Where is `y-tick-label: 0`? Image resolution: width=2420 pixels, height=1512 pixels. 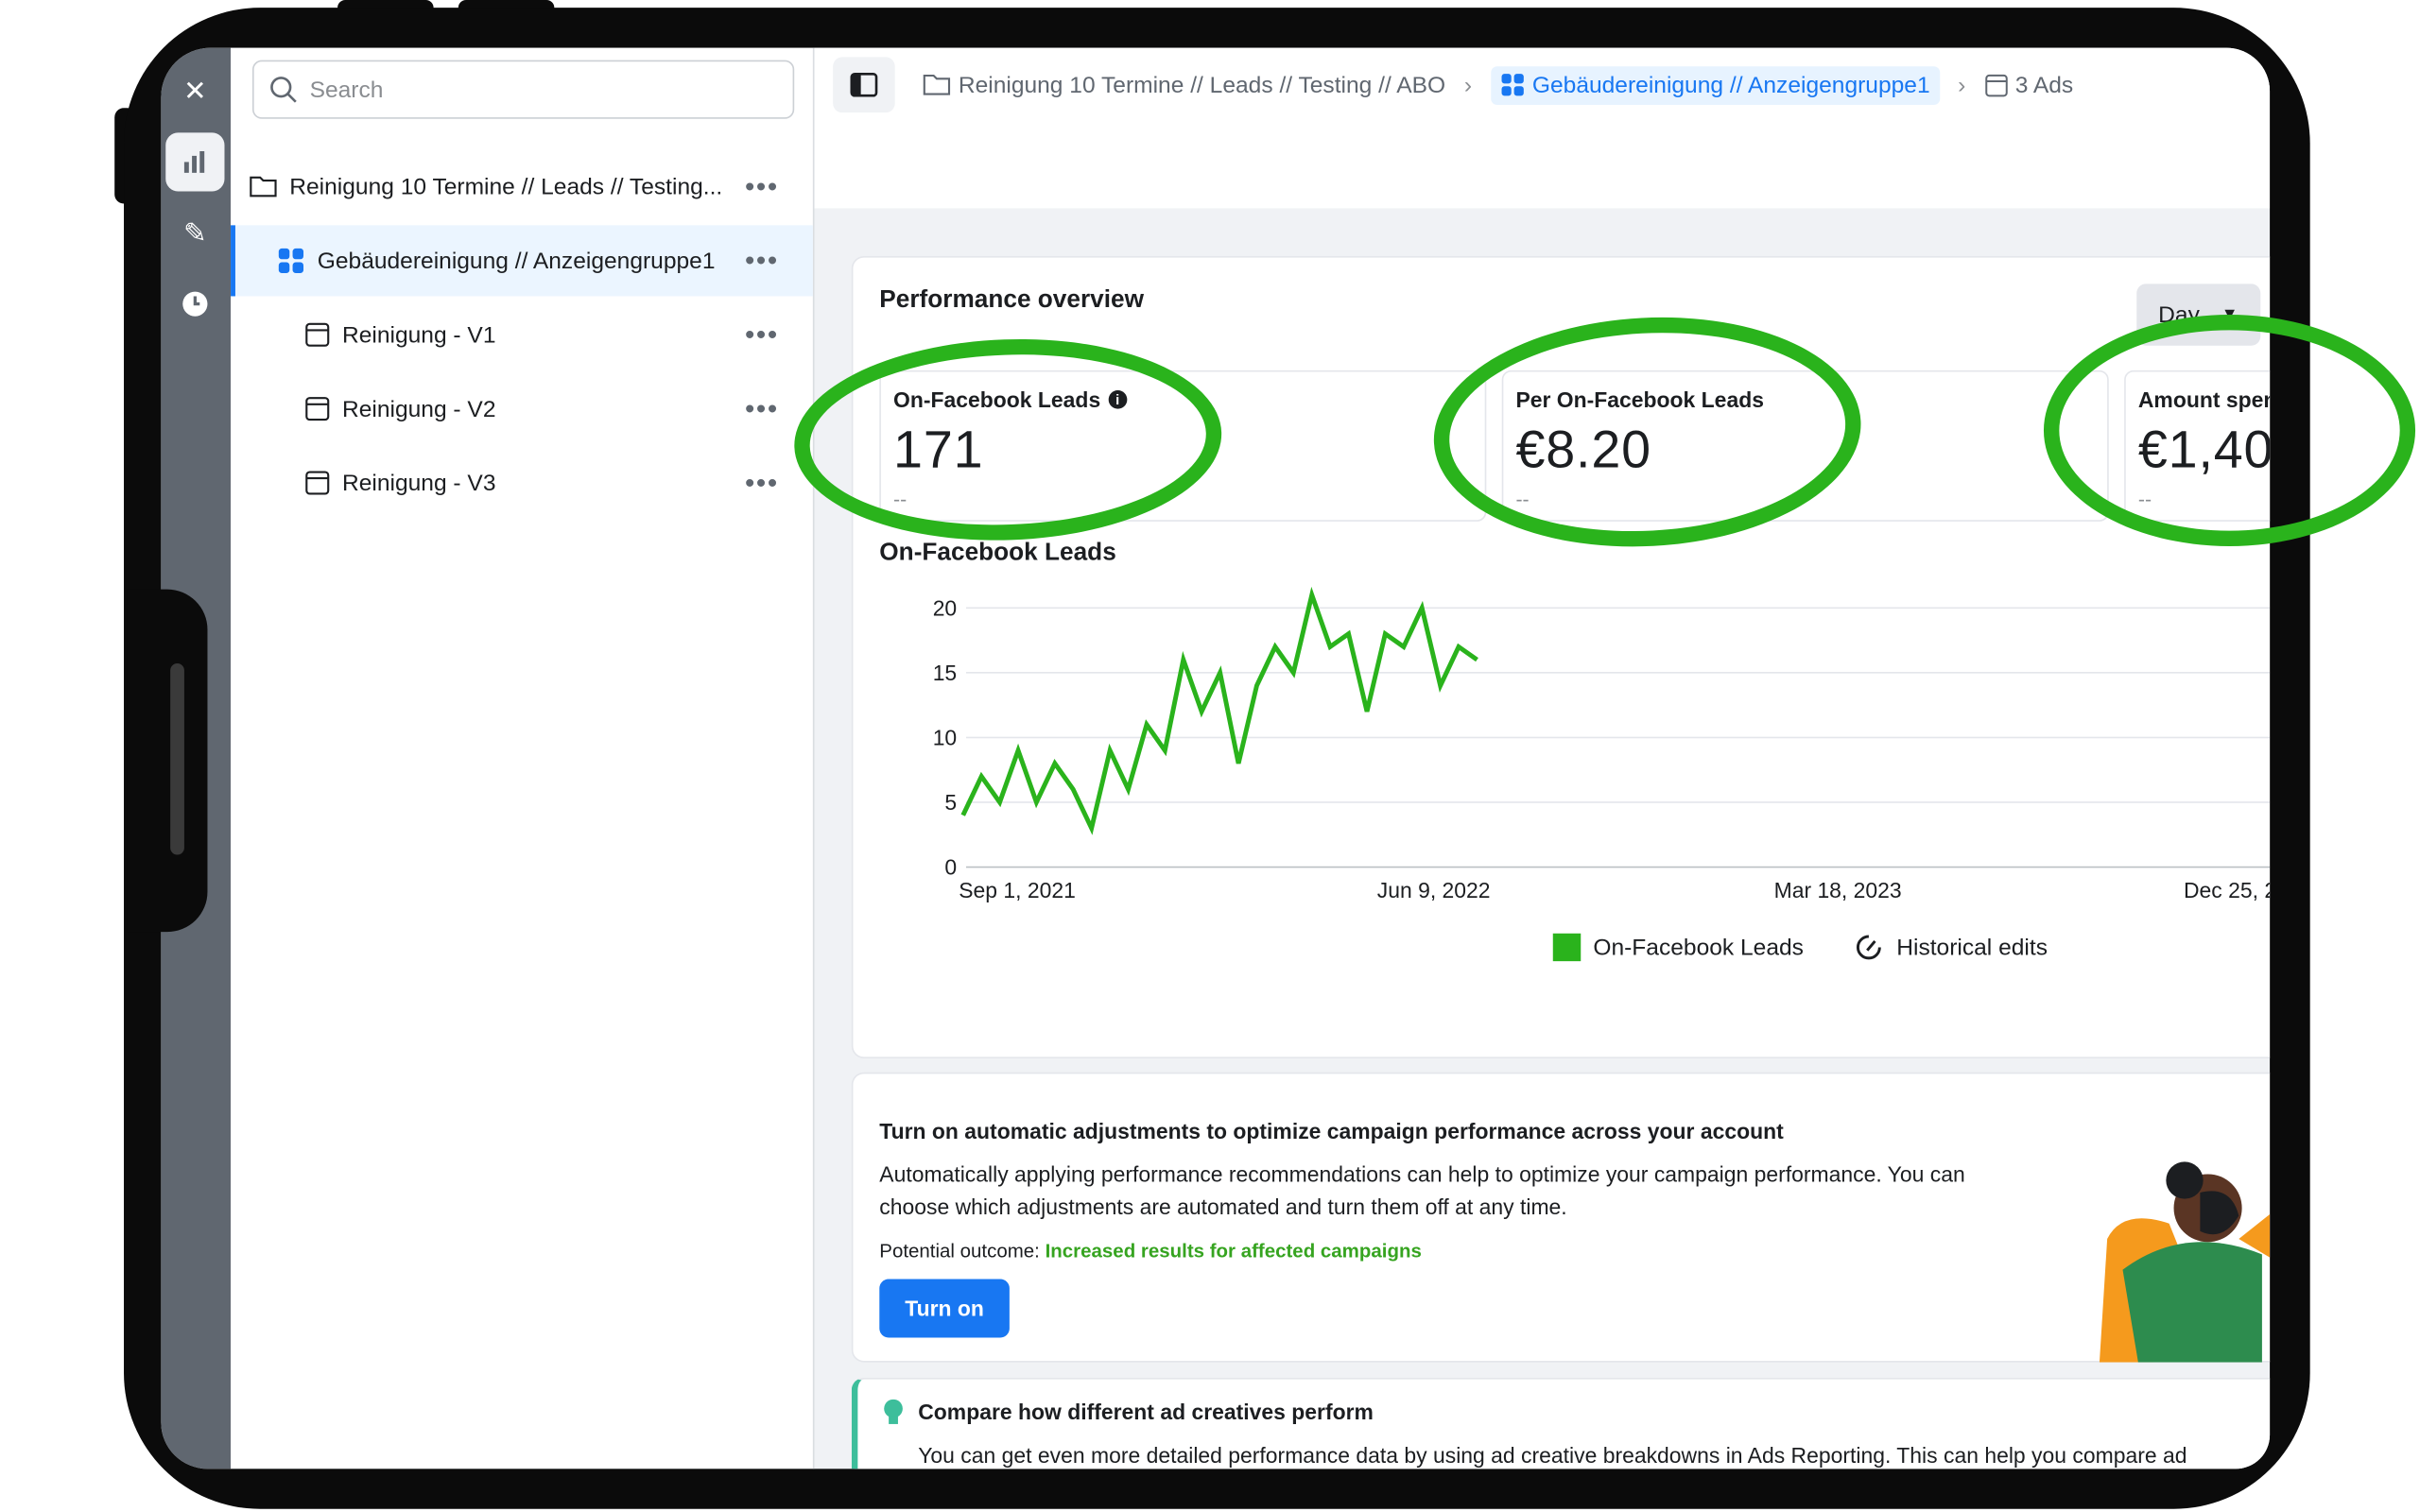 y-tick-label: 0 is located at coordinates (950, 867).